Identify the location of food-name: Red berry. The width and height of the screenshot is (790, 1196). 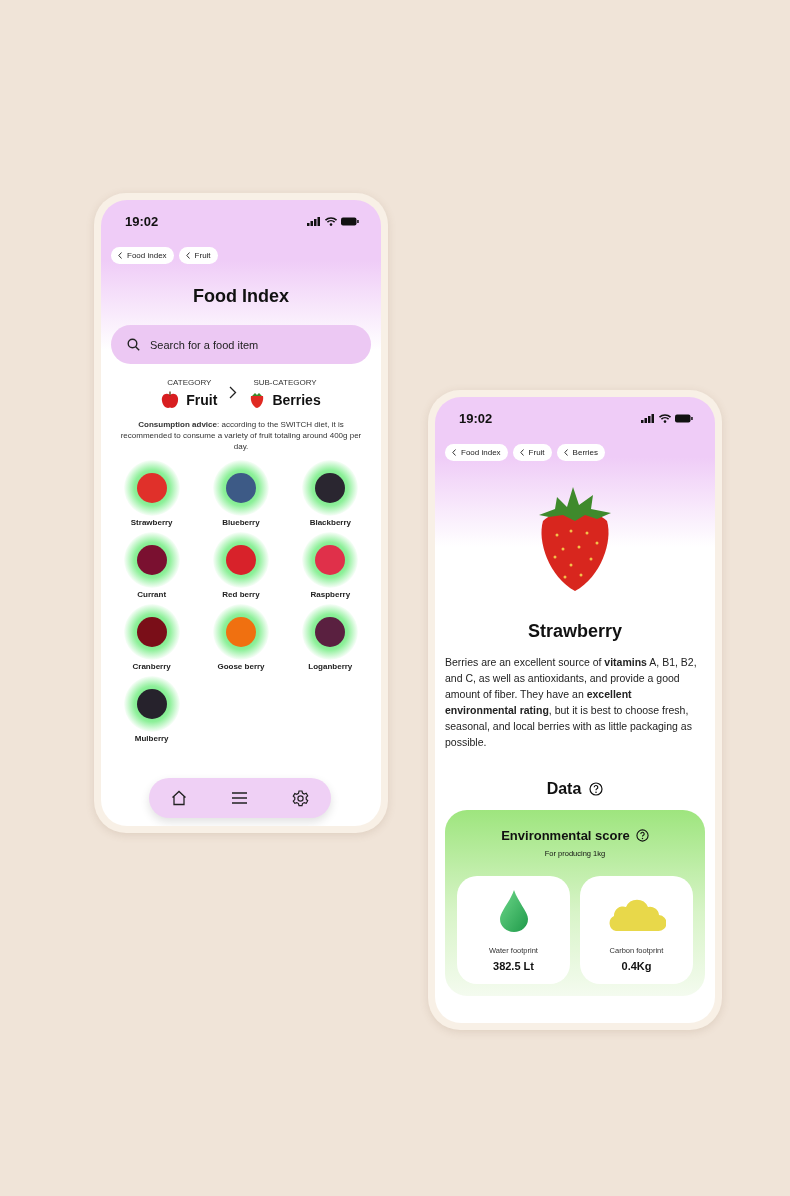
(241, 594).